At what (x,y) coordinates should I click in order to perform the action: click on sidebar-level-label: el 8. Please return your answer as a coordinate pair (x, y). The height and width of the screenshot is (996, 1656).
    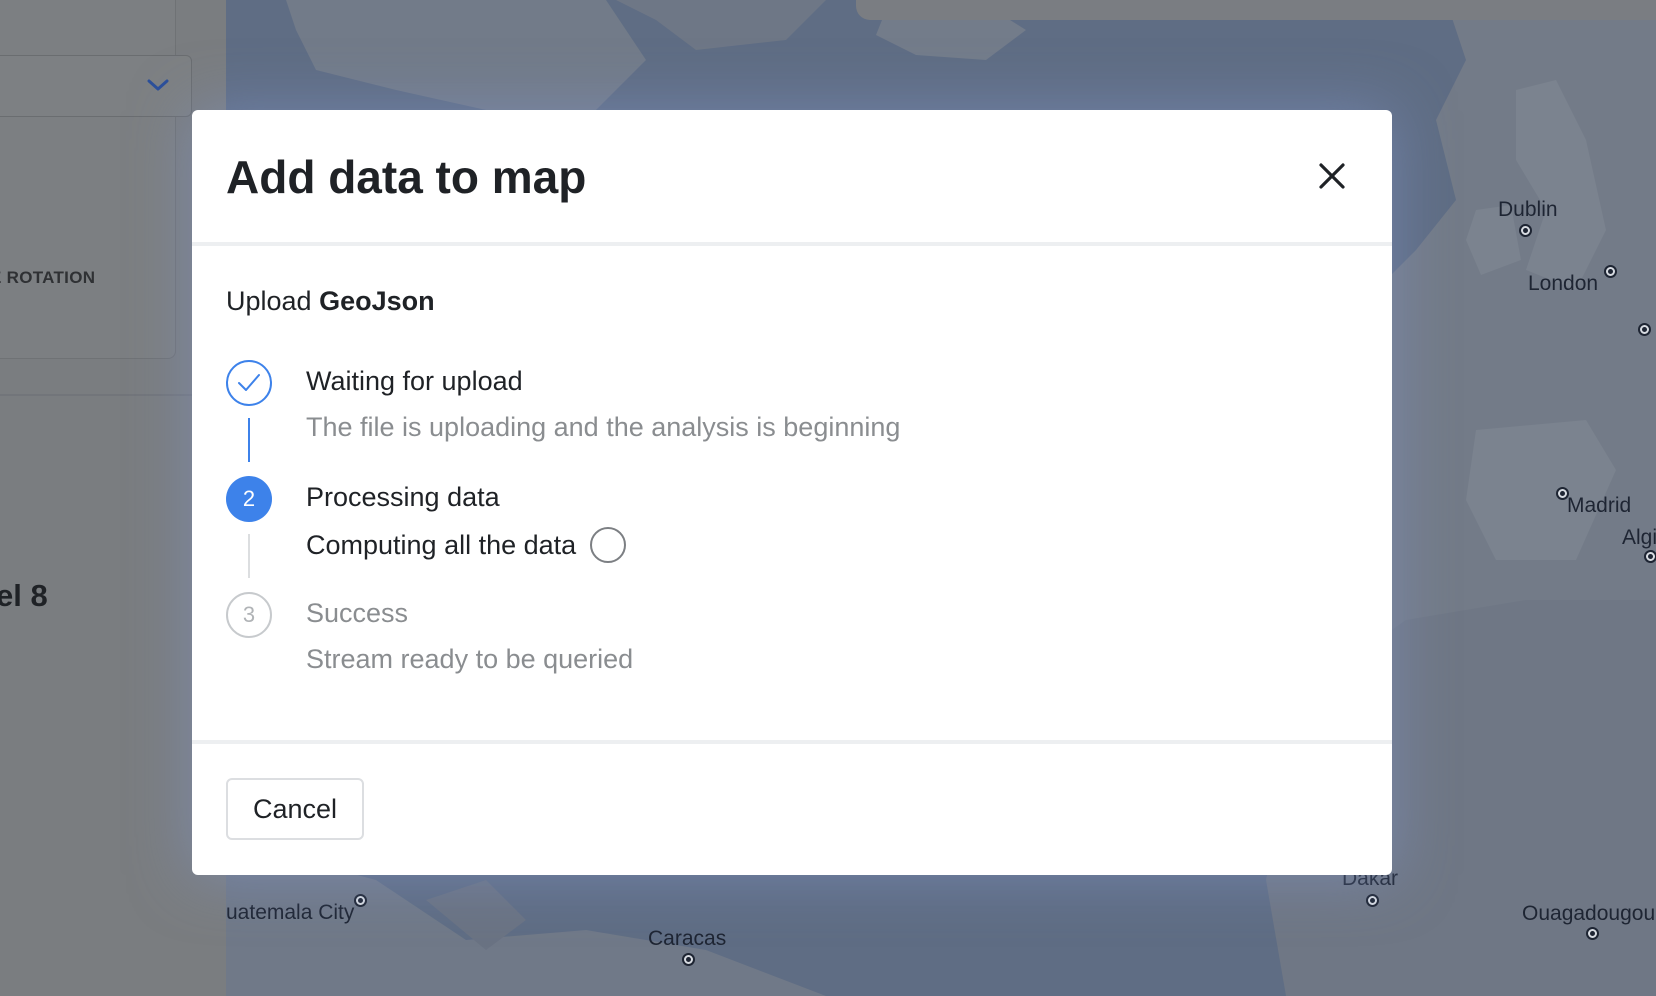
    Looking at the image, I should click on (24, 595).